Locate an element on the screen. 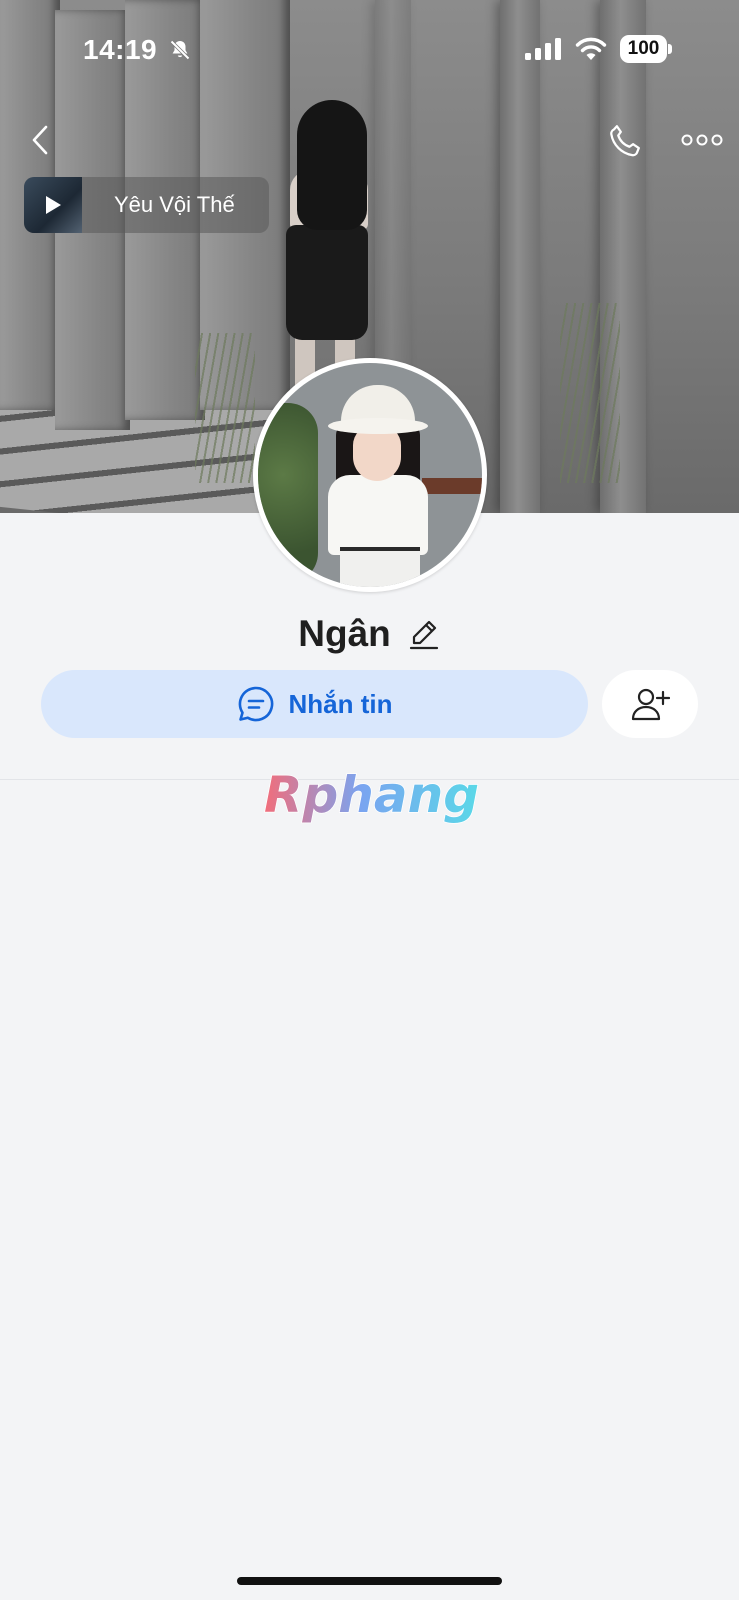 Image resolution: width=739 pixels, height=1600 pixels. add-friend-button is located at coordinates (650, 704).